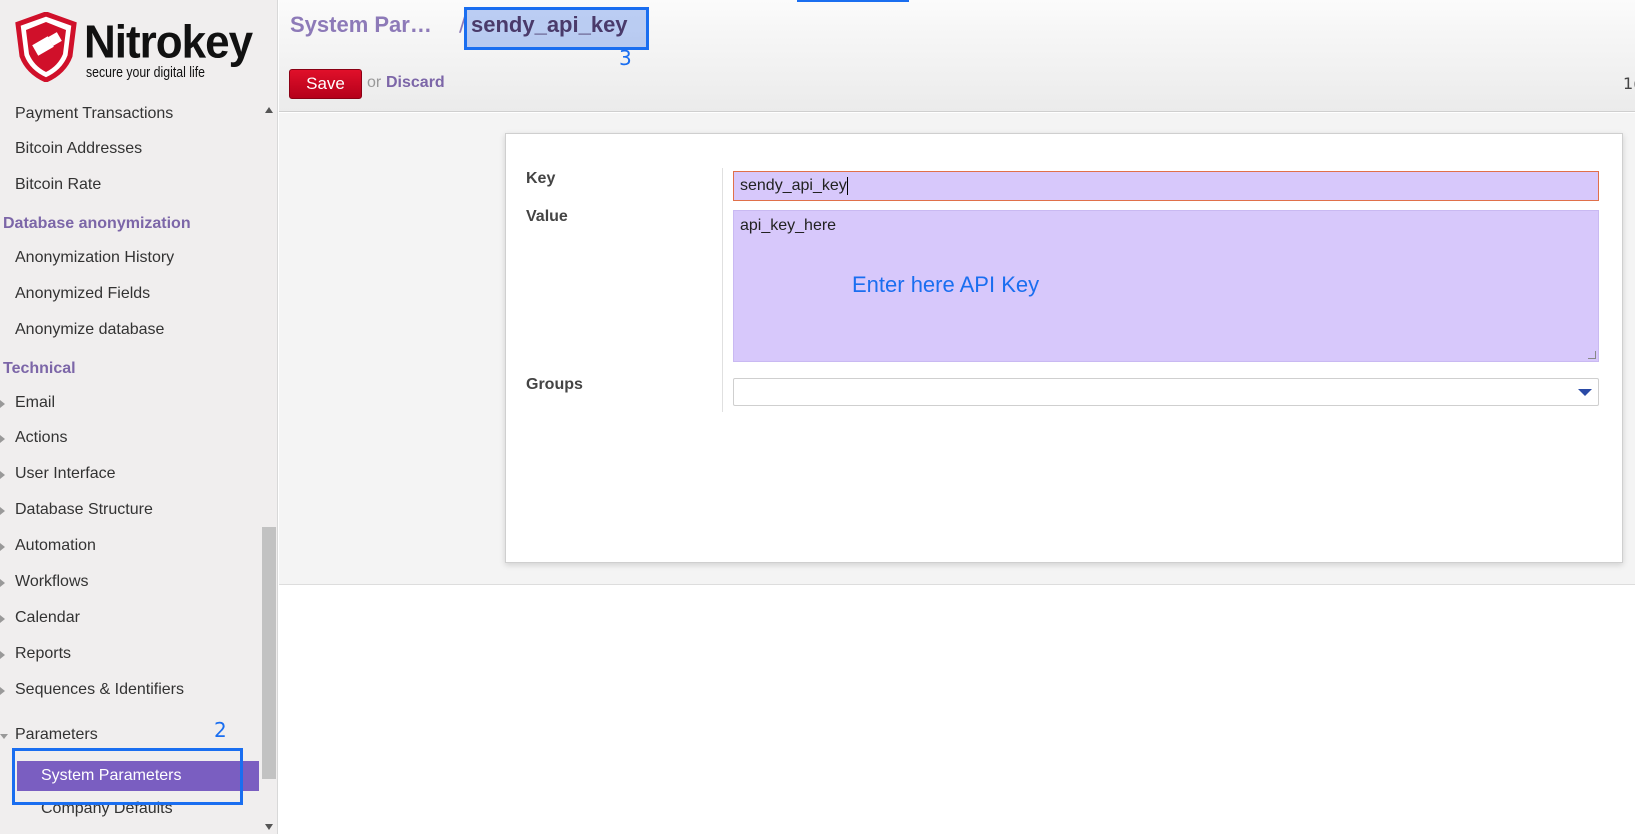 This screenshot has height=834, width=1635. Describe the element at coordinates (97, 223) in the screenshot. I see `sidebar-section-database-anonymization: Database anonymization` at that location.